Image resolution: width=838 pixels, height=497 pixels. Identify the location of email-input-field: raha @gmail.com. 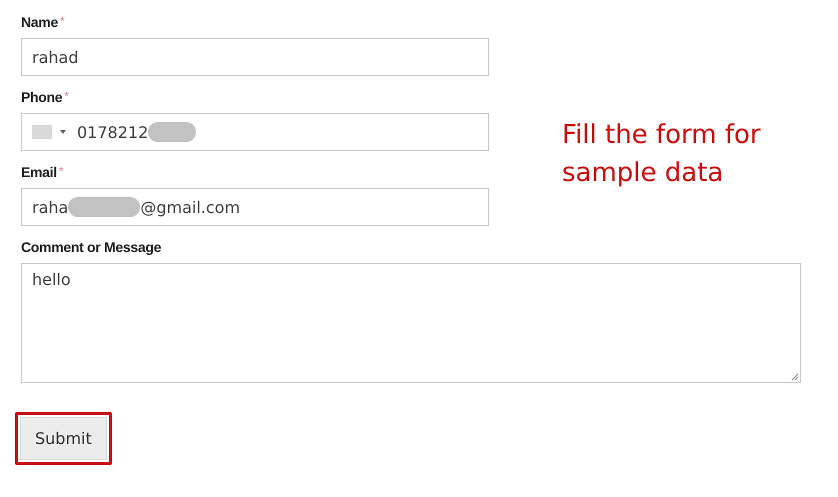
(255, 207).